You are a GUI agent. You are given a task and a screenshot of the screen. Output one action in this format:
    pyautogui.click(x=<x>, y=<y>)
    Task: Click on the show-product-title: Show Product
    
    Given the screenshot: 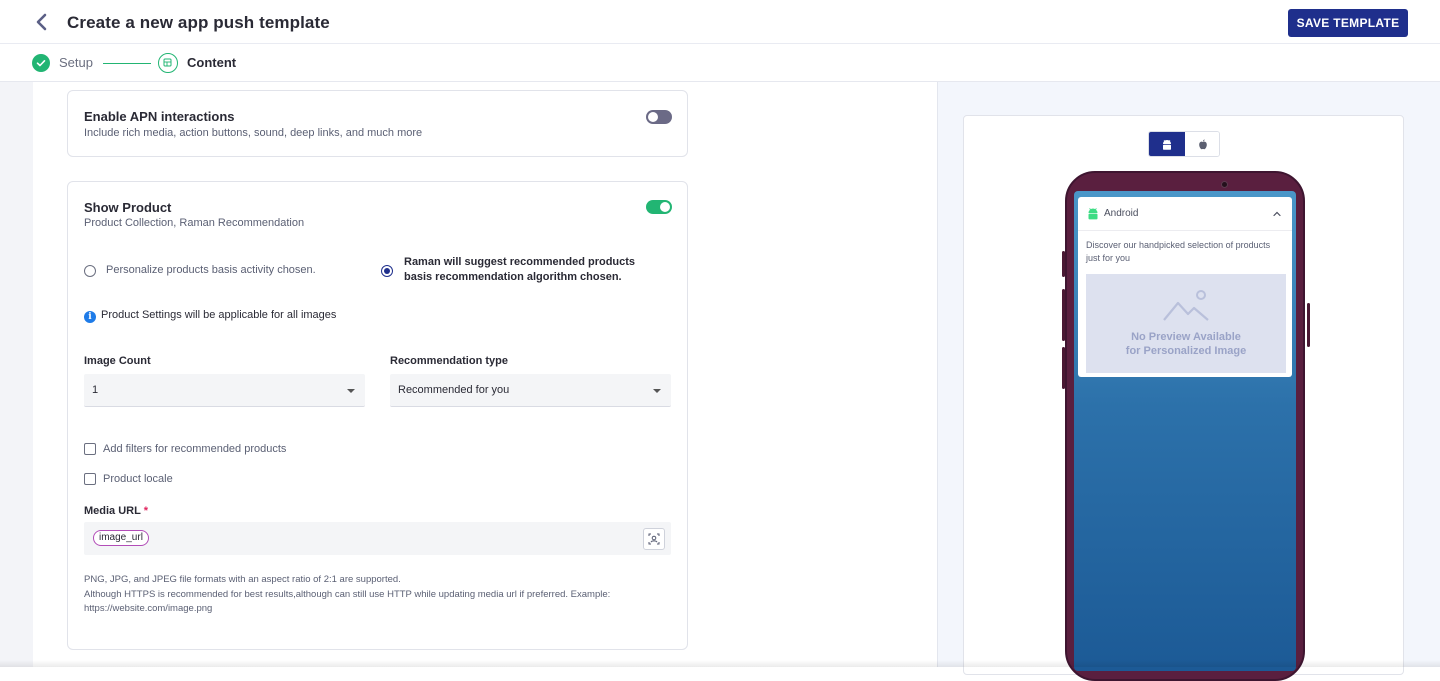 What is the action you would take?
    pyautogui.click(x=128, y=207)
    